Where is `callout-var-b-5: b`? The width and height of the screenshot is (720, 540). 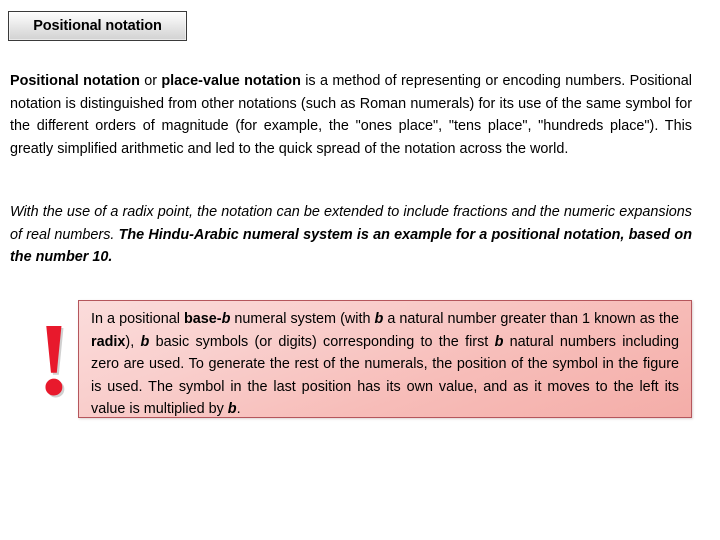 callout-var-b-5: b is located at coordinates (232, 409).